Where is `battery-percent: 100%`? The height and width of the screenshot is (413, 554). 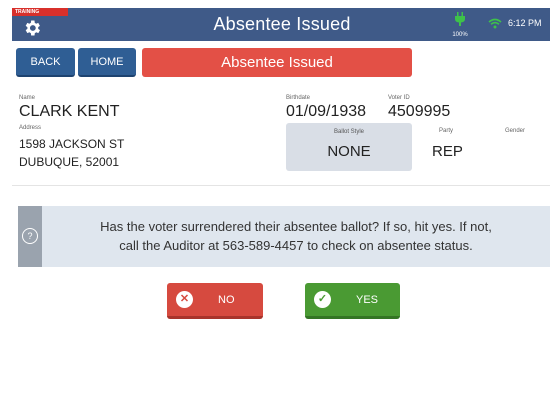 battery-percent: 100% is located at coordinates (460, 35).